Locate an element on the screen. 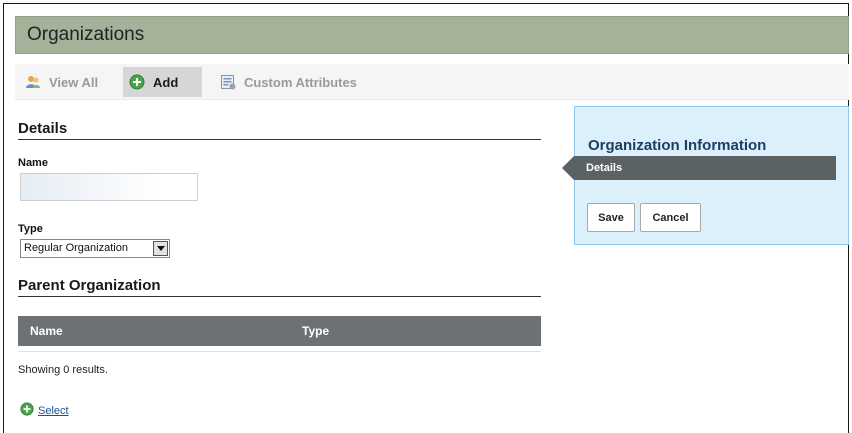  info-panel-title: Organization Information is located at coordinates (677, 145).